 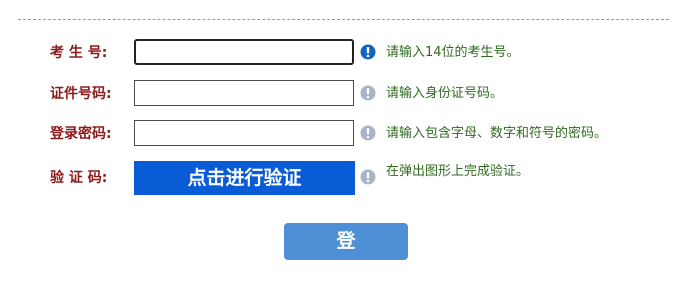 What do you see at coordinates (458, 171) in the screenshot?
I see `captcha-hint: 在弹出图形上完成验证。` at bounding box center [458, 171].